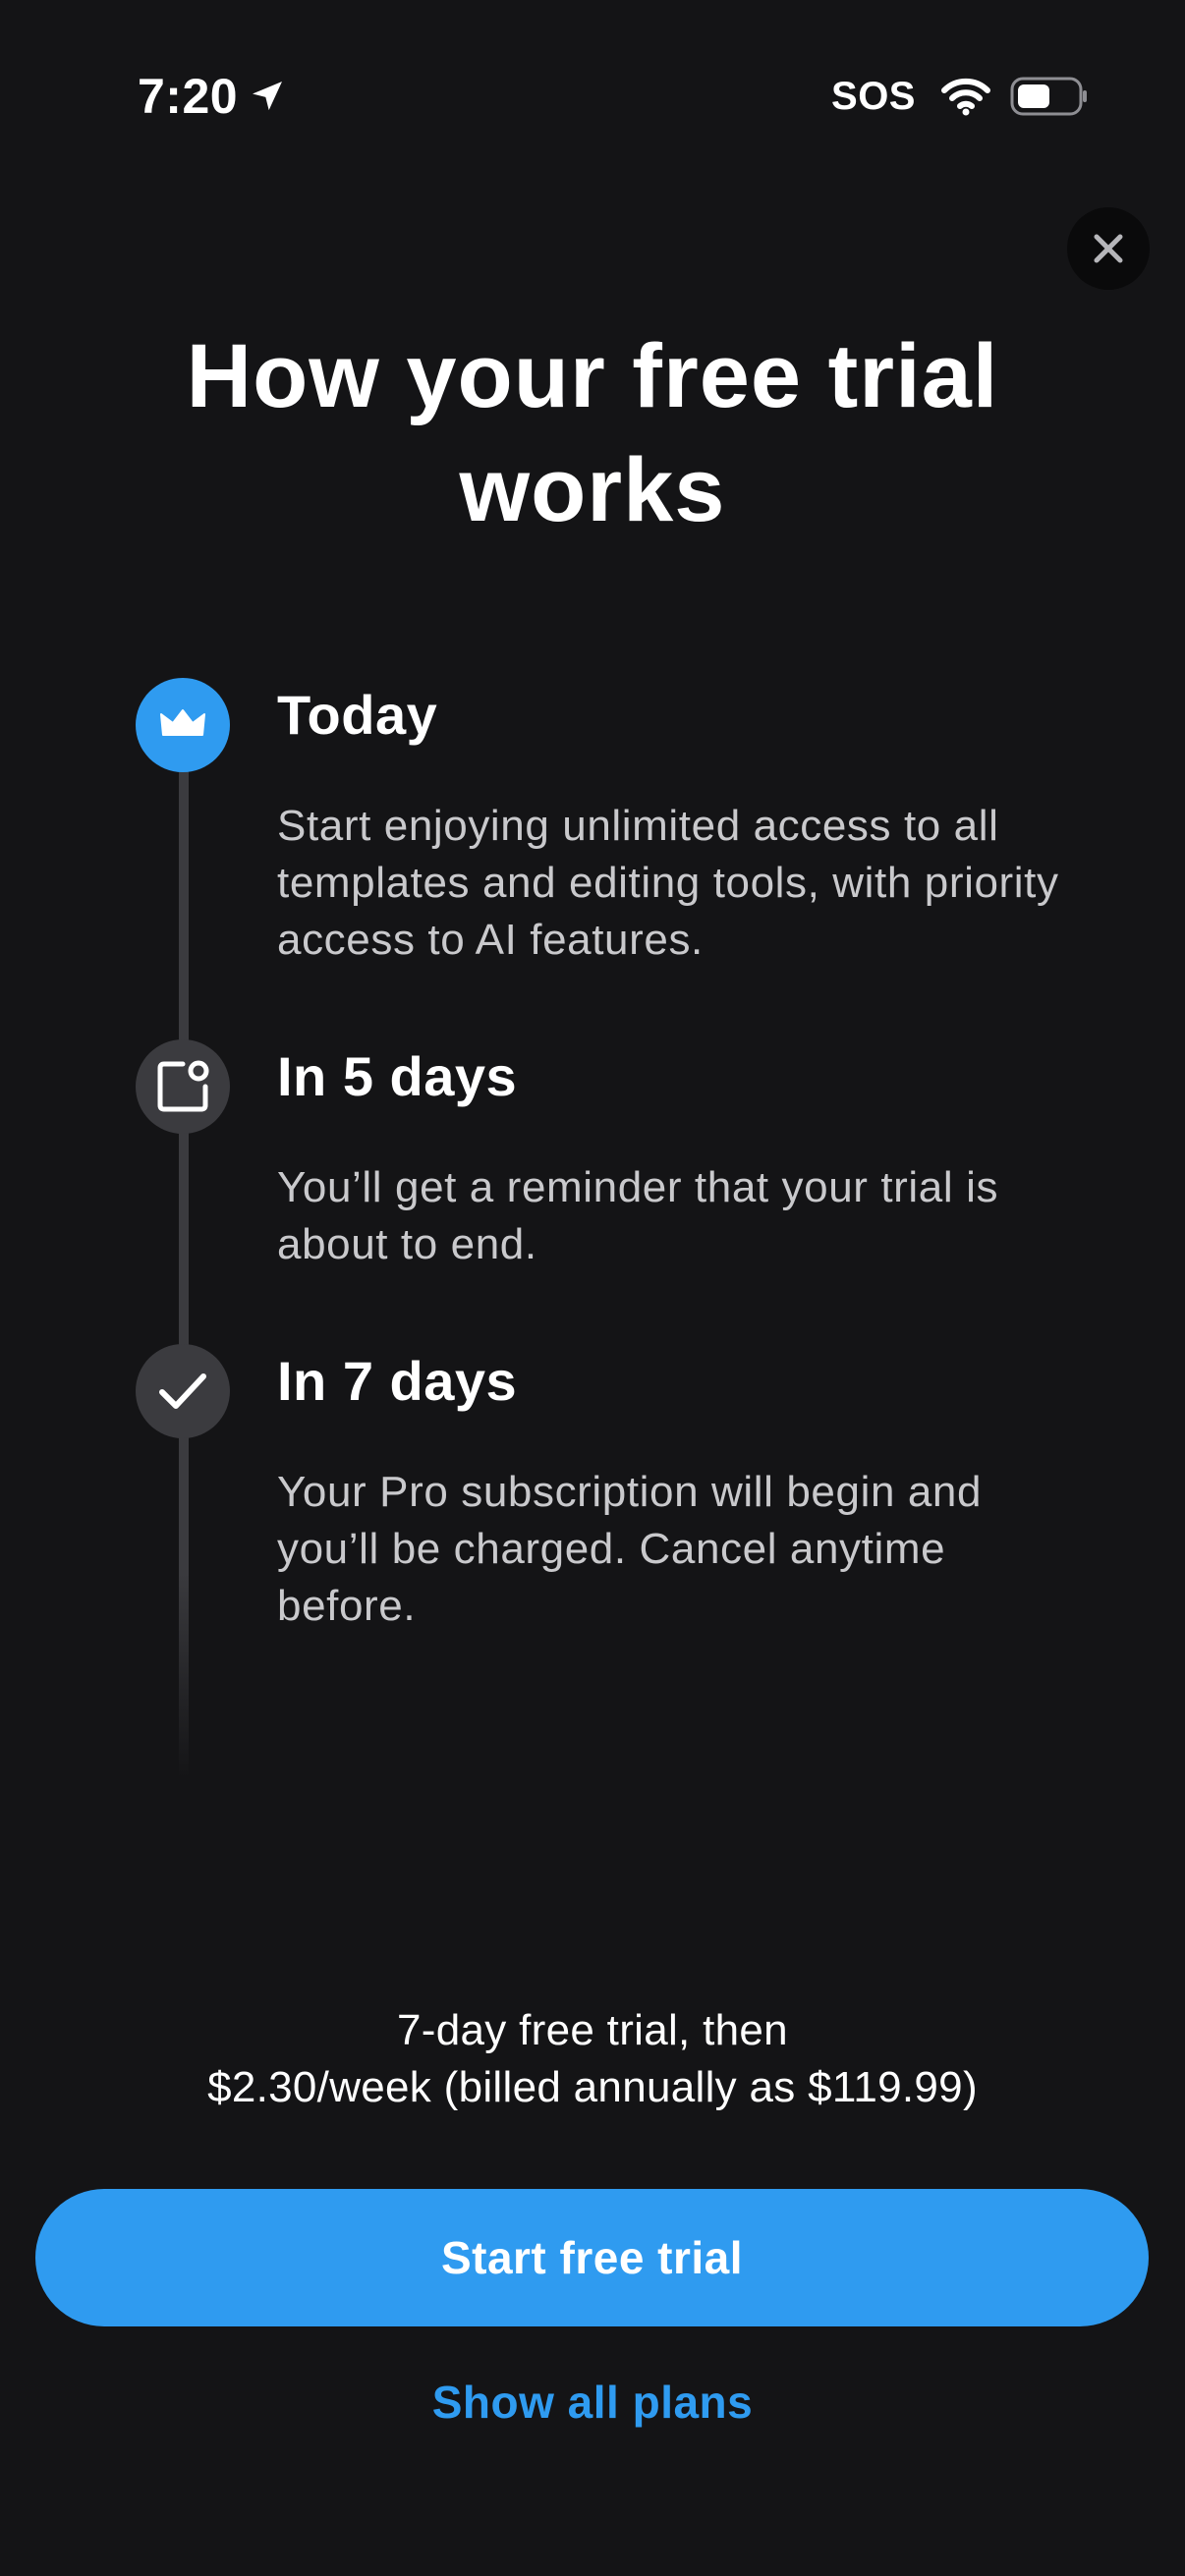  I want to click on start-free-trial-button: Start free trial, so click(592, 2257).